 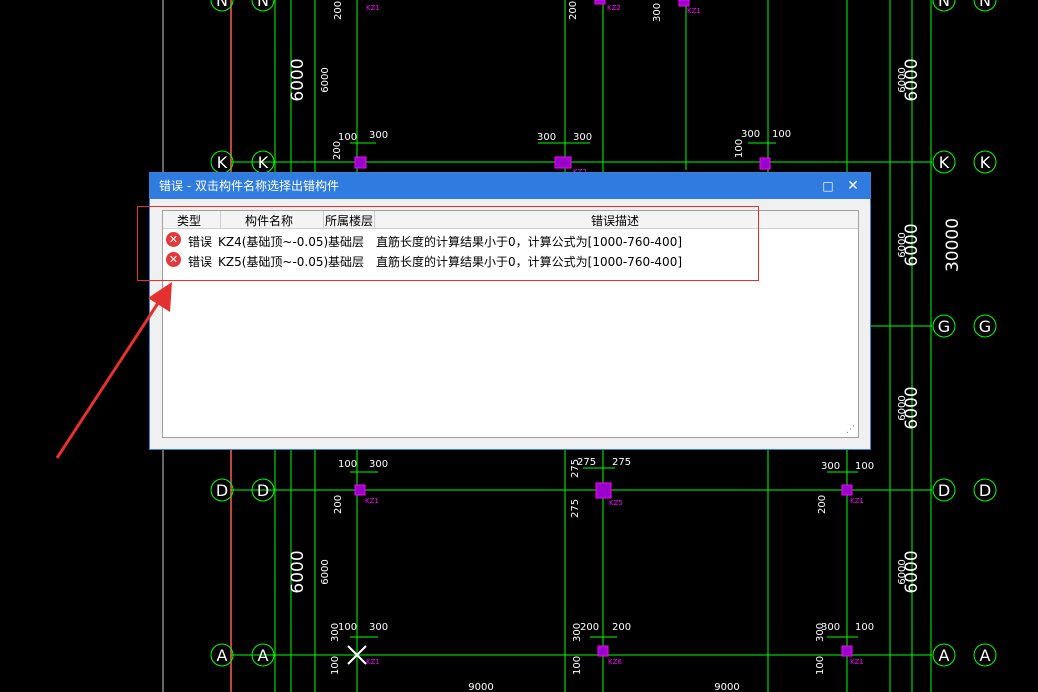 I want to click on close-button: ✕, so click(x=853, y=186).